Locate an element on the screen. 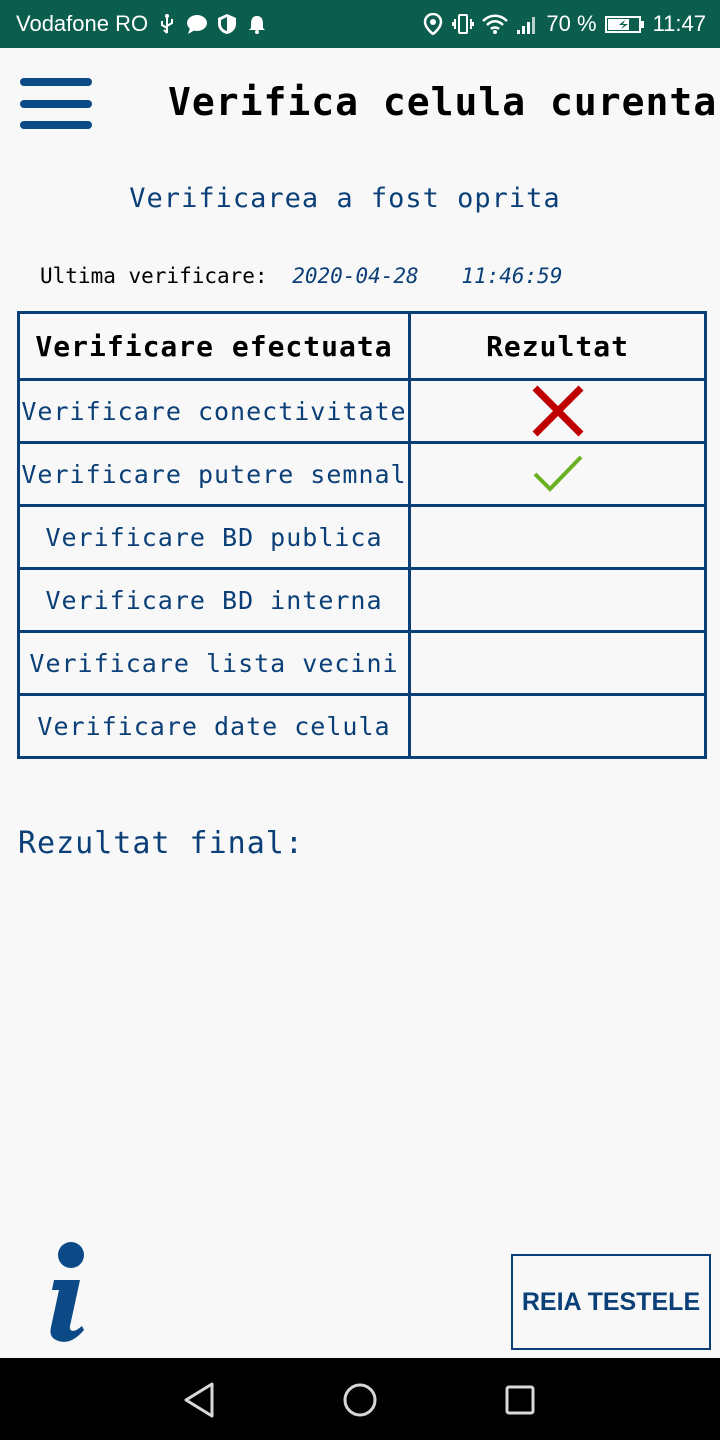 This screenshot has width=720, height=1440. pass-checkmark-icon is located at coordinates (557, 473).